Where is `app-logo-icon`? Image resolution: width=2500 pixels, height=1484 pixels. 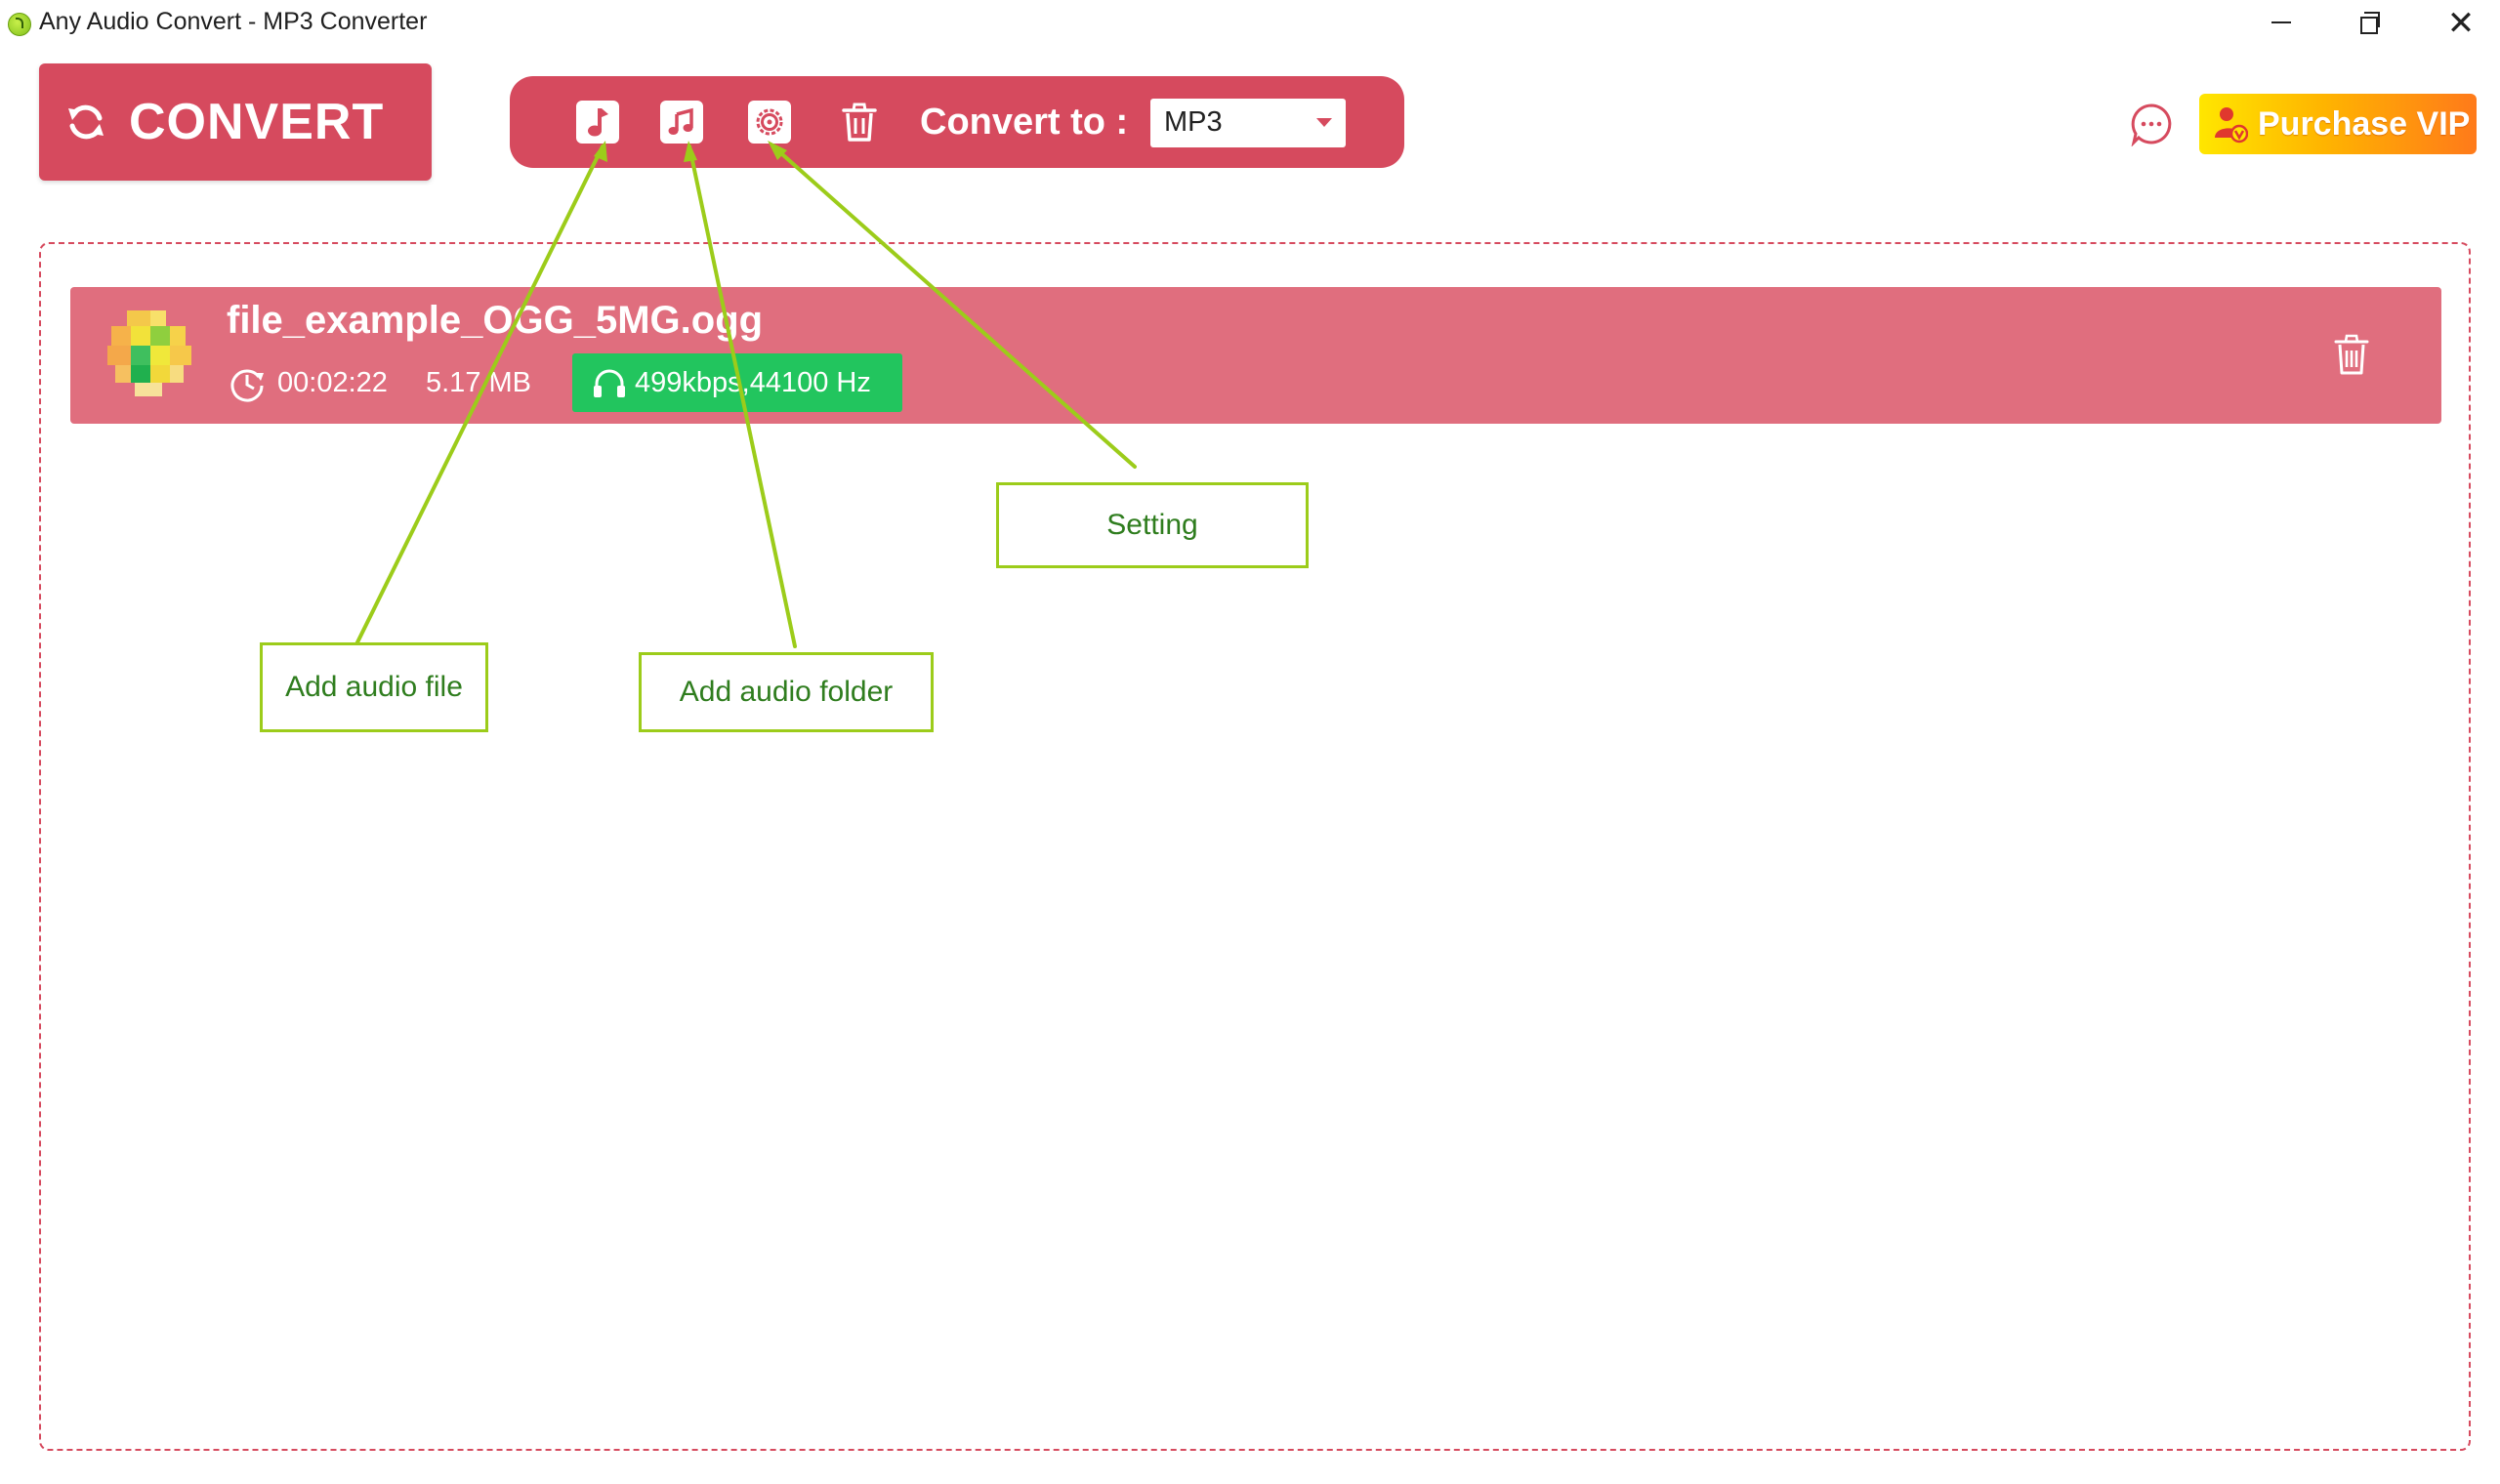 app-logo-icon is located at coordinates (19, 25).